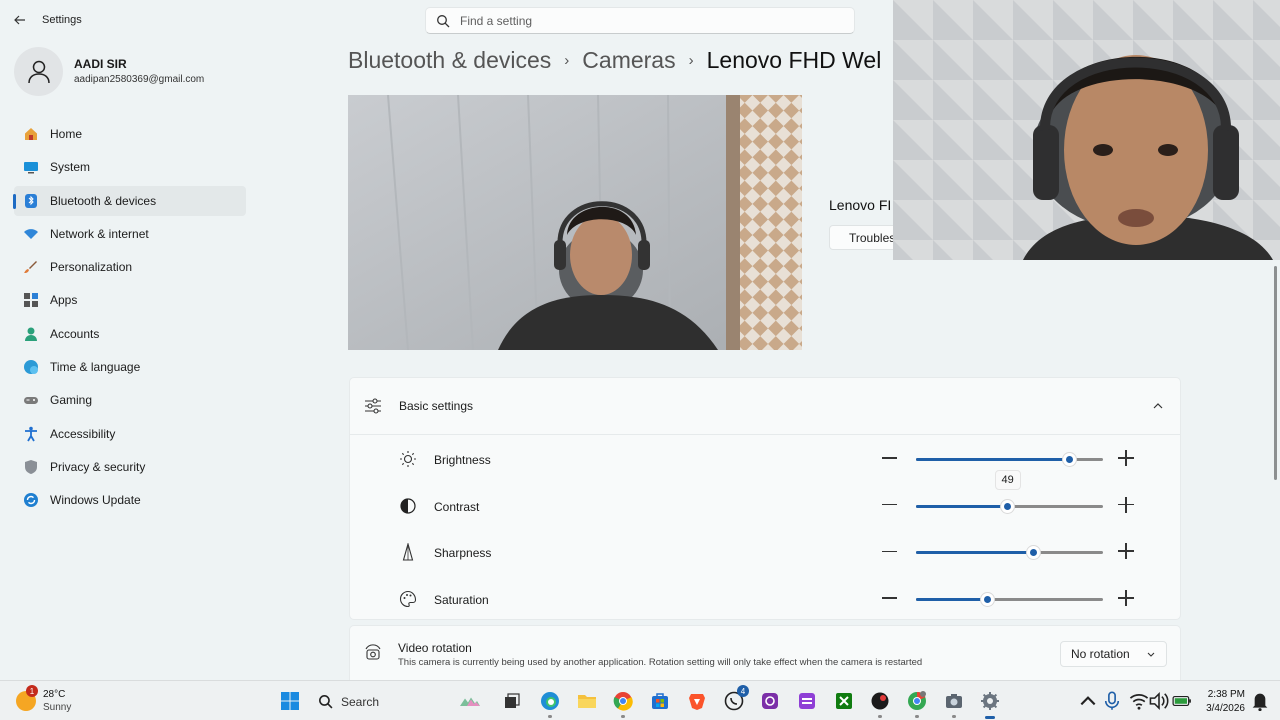 The image size is (1280, 720). What do you see at coordinates (1009, 471) in the screenshot?
I see `brightness-slider: 49` at bounding box center [1009, 471].